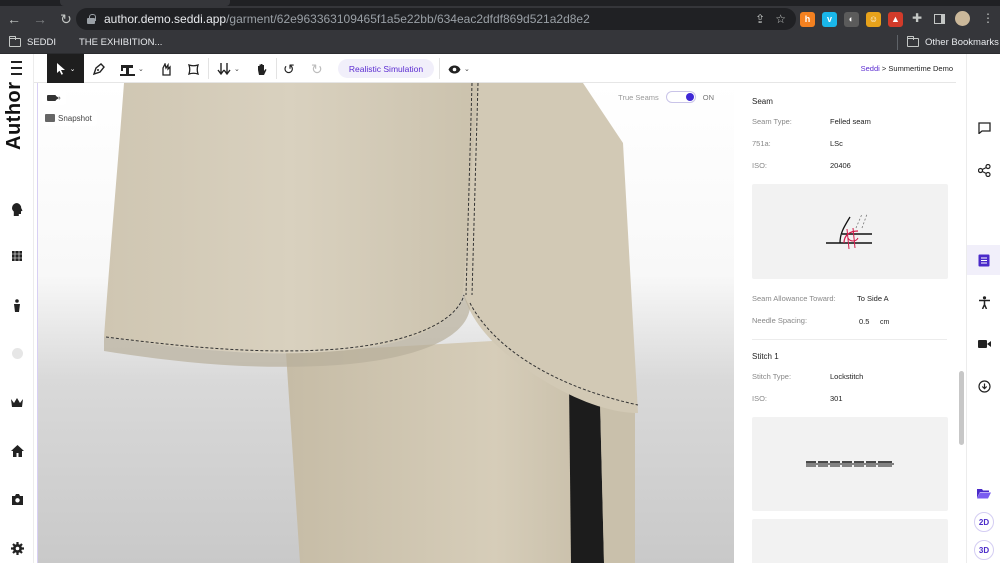 This screenshot has width=1000, height=563. What do you see at coordinates (984, 550) in the screenshot?
I see `view-3d-button: 3D` at bounding box center [984, 550].